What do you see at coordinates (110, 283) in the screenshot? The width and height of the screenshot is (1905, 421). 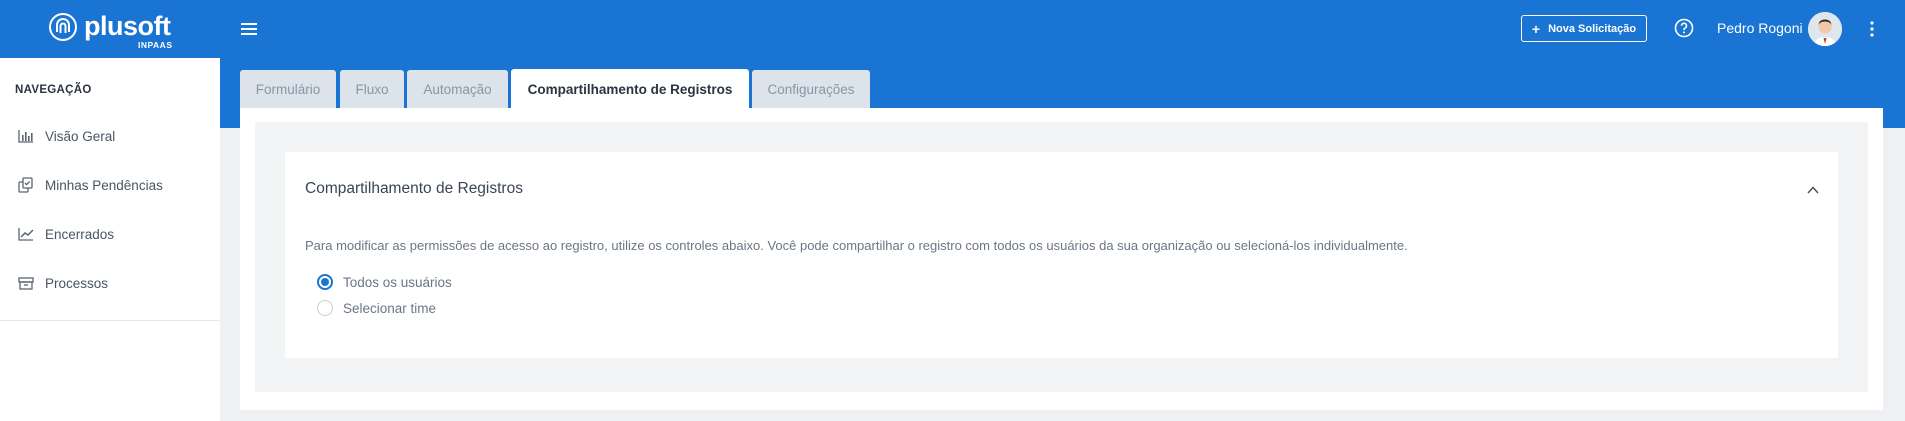 I see `sidebar-item-processos: Processos` at bounding box center [110, 283].